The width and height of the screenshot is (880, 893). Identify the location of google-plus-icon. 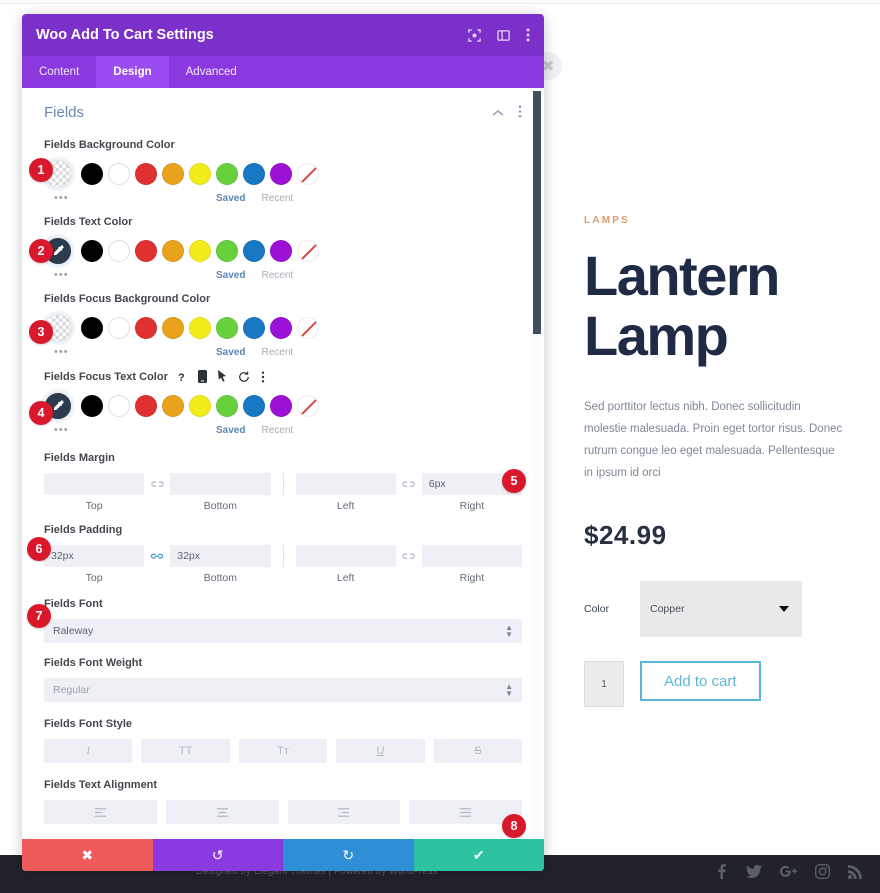
(789, 874).